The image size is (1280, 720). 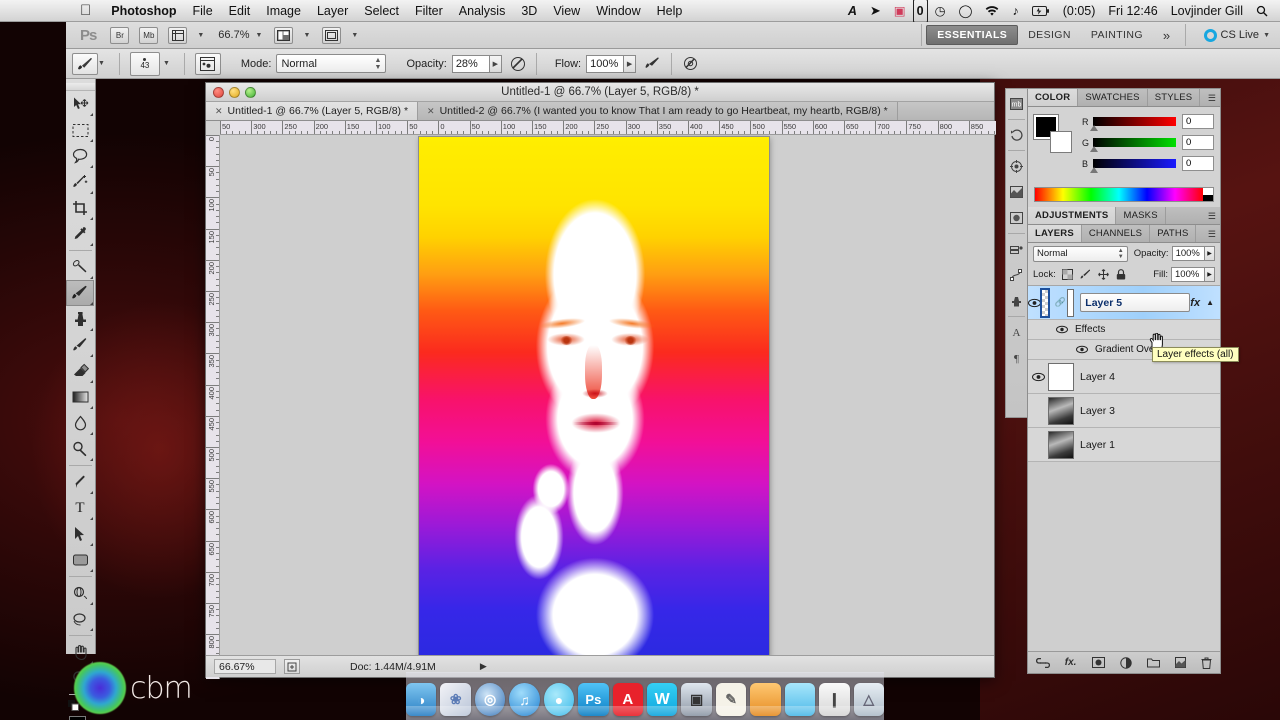 I want to click on brush-tool, so click(x=80, y=293).